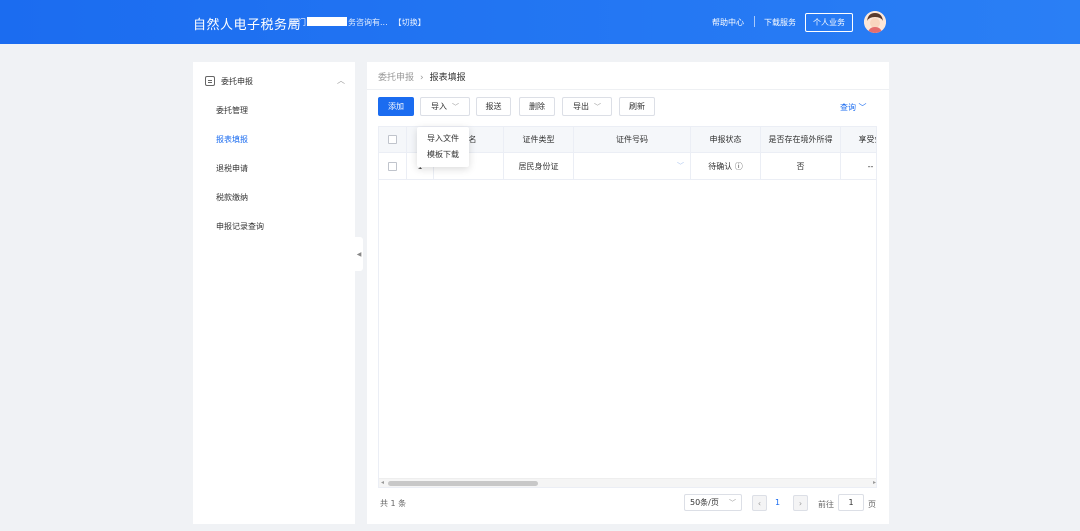 Image resolution: width=1080 pixels, height=531 pixels. I want to click on row-checkbox, so click(392, 166).